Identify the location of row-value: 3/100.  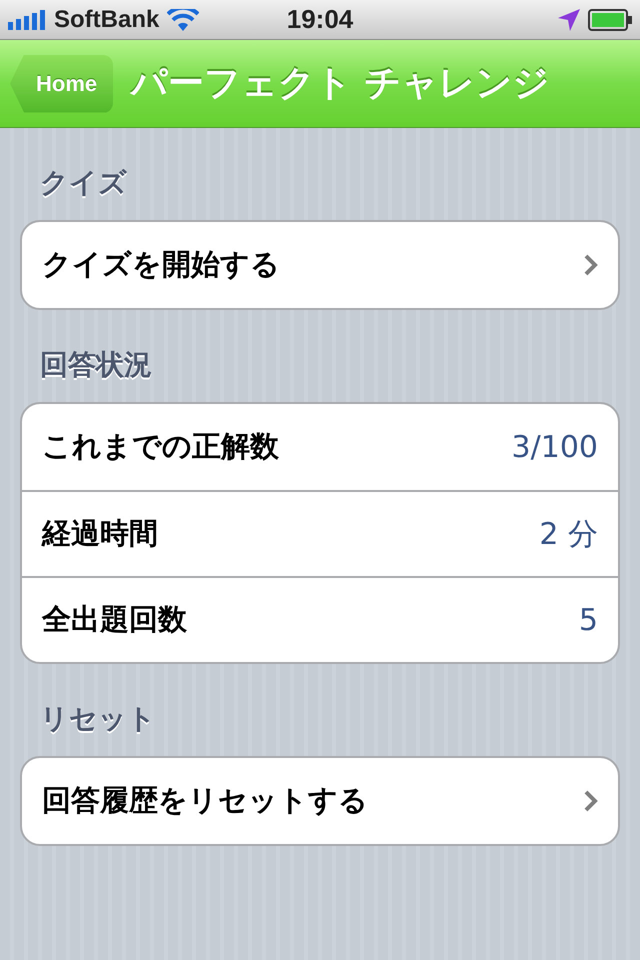
(555, 447).